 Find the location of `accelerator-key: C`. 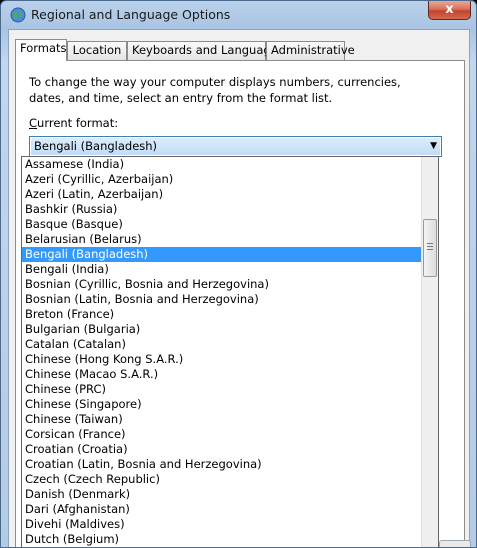

accelerator-key: C is located at coordinates (33, 123).